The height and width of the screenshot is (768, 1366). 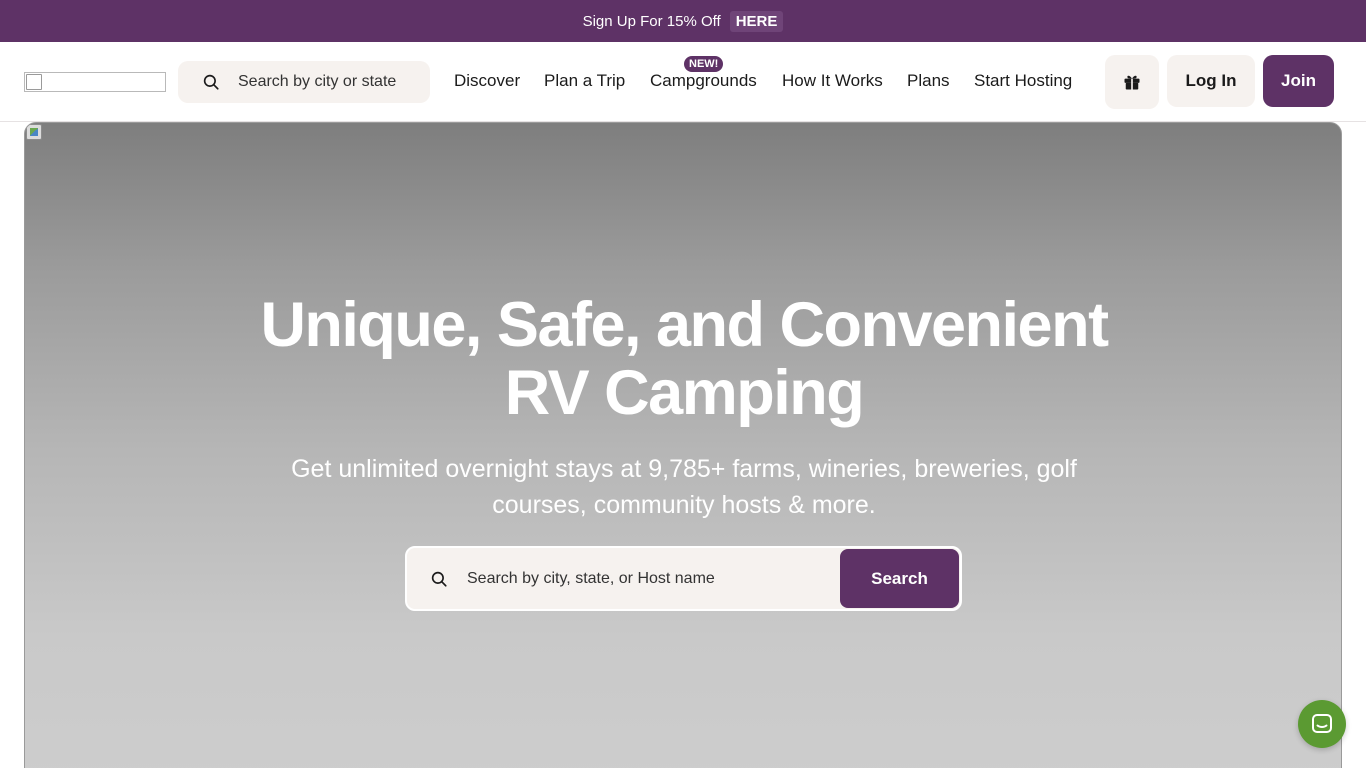 I want to click on hero-search-bar: Search, so click(x=683, y=578).